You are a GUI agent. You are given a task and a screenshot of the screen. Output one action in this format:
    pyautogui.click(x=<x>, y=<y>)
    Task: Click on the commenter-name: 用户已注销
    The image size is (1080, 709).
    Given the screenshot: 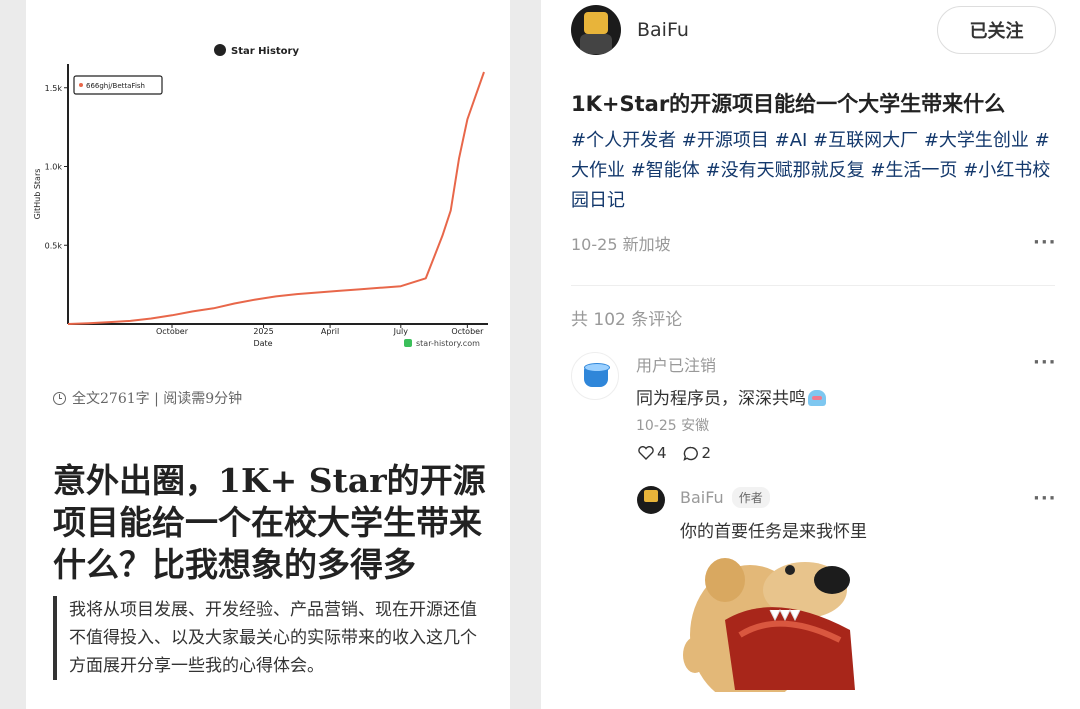 What is the action you would take?
    pyautogui.click(x=676, y=364)
    